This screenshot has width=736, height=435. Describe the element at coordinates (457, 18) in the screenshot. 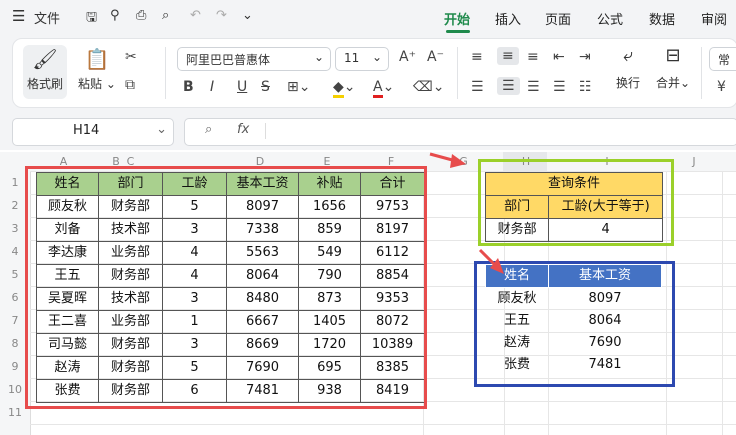

I see `tab-home: 开始` at that location.